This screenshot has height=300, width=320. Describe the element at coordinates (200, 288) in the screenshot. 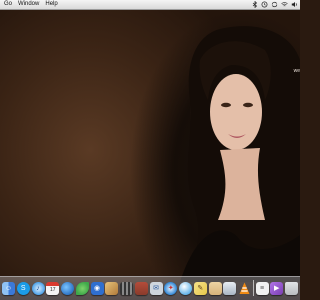

I see `pencil-icon: ✎` at that location.